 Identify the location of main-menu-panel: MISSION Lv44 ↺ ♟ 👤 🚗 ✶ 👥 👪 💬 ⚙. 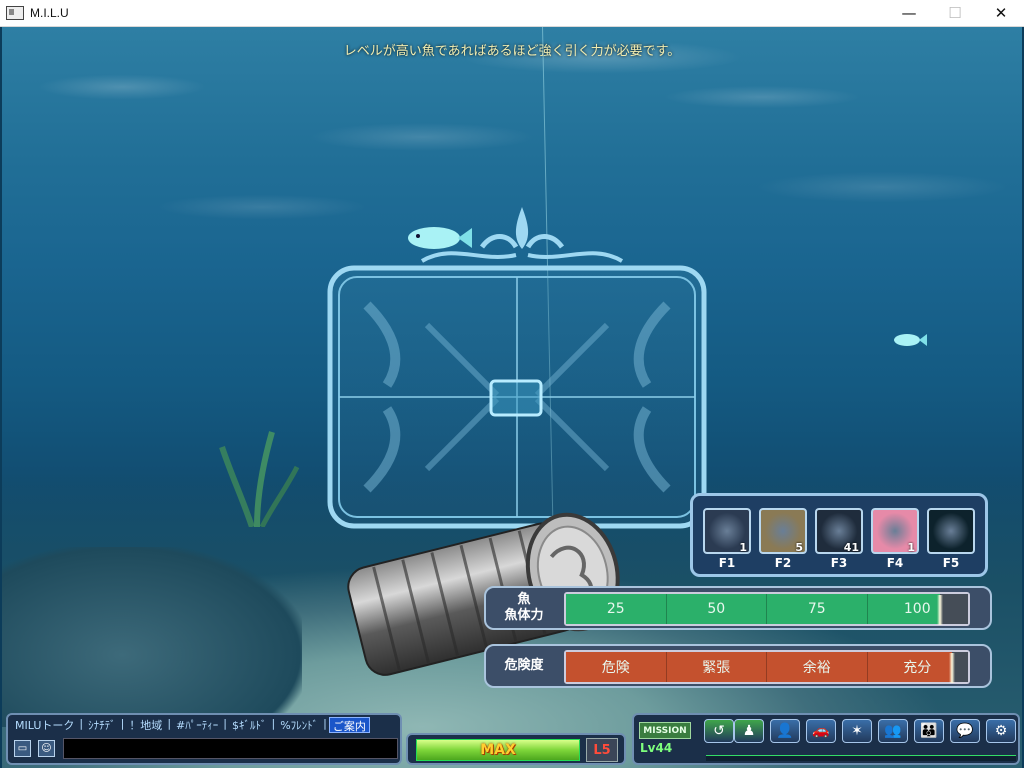
(826, 739).